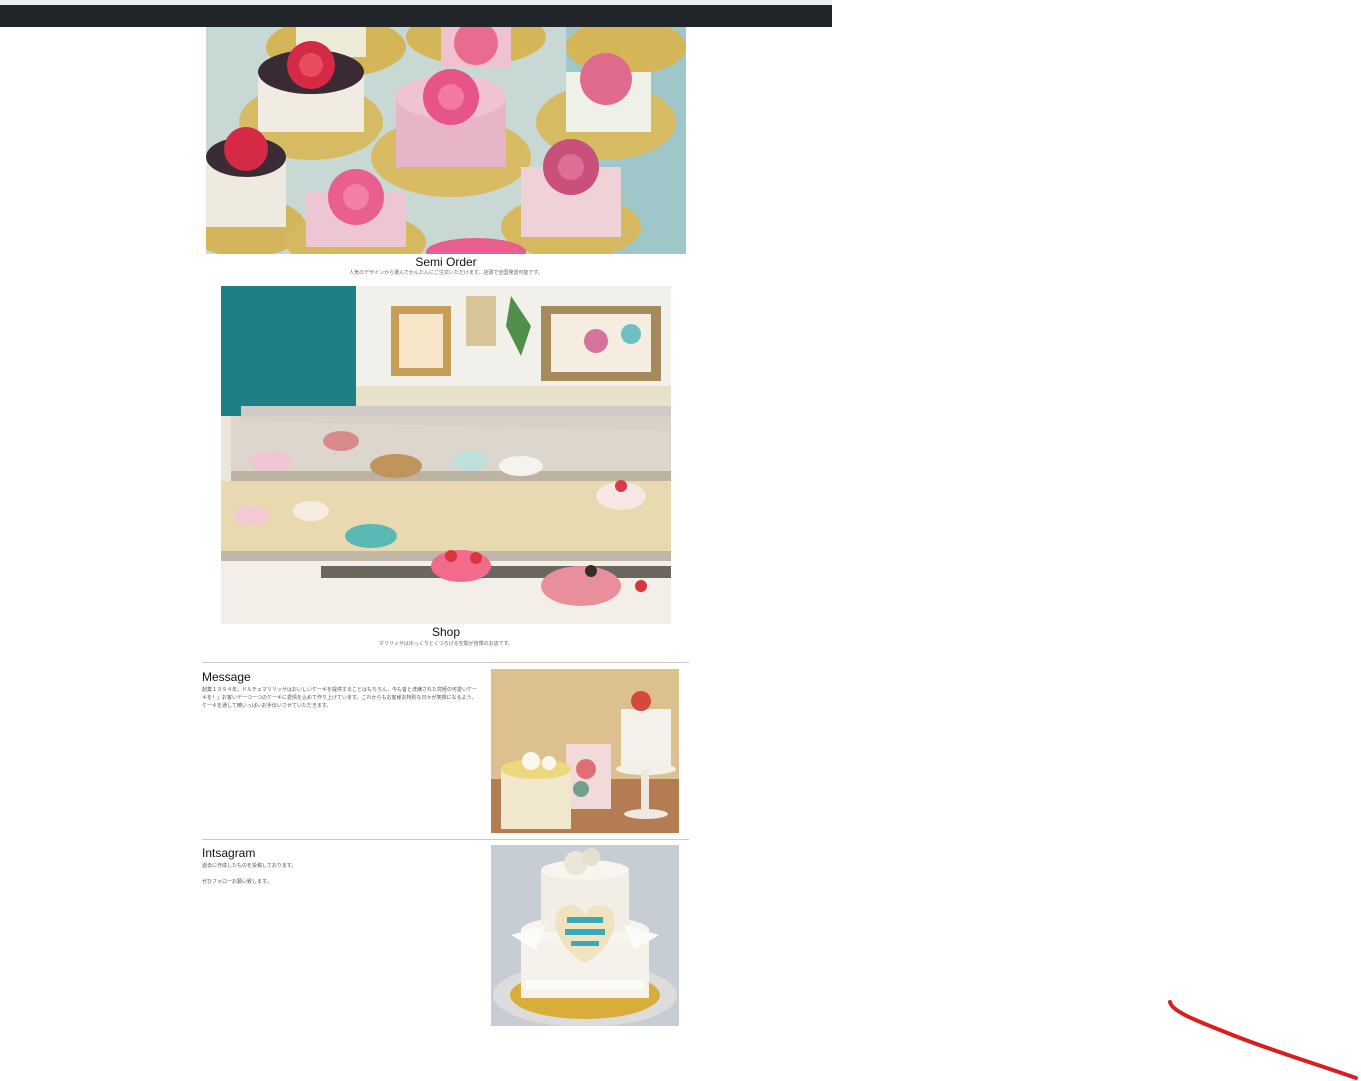 The image size is (1361, 1081). What do you see at coordinates (1263, 1040) in the screenshot?
I see `red-pen-annotation` at bounding box center [1263, 1040].